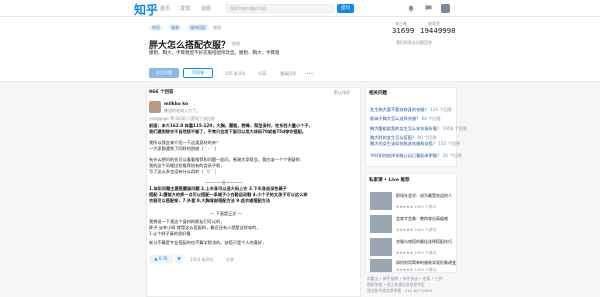  What do you see at coordinates (184, 171) in the screenshot?
I see `answer-text: 写了这么多也没有什么用的（´ ▽ ` ）` at bounding box center [184, 171].